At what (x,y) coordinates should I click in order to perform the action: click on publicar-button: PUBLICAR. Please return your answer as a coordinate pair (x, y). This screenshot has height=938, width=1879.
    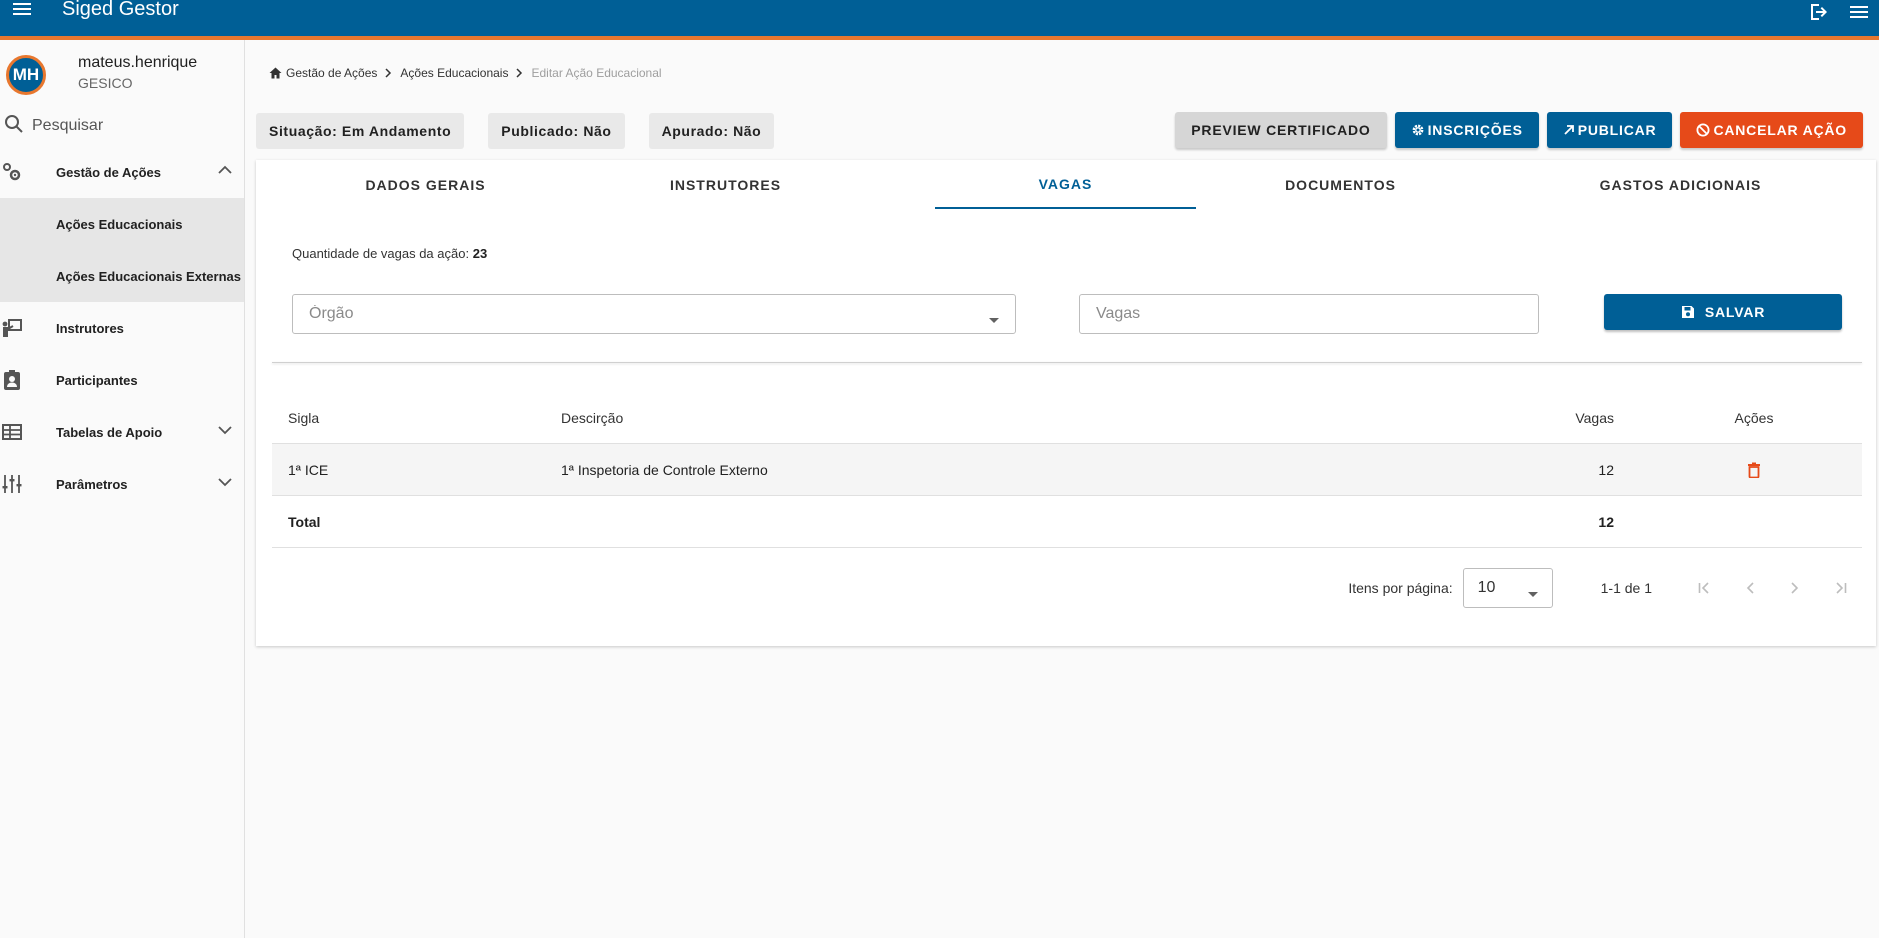
    Looking at the image, I should click on (1609, 130).